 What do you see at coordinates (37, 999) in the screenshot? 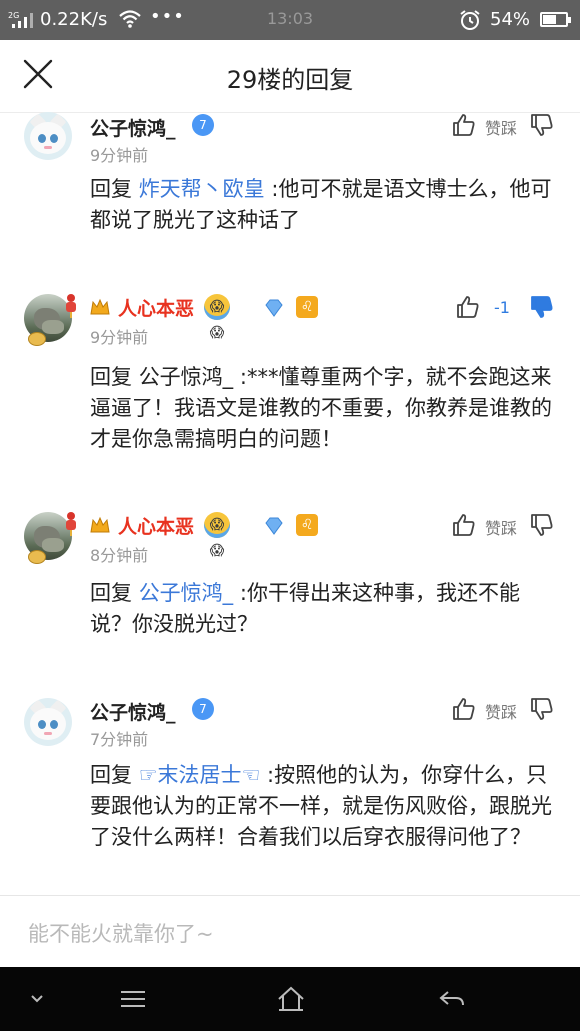
I see `chevron-down-icon` at bounding box center [37, 999].